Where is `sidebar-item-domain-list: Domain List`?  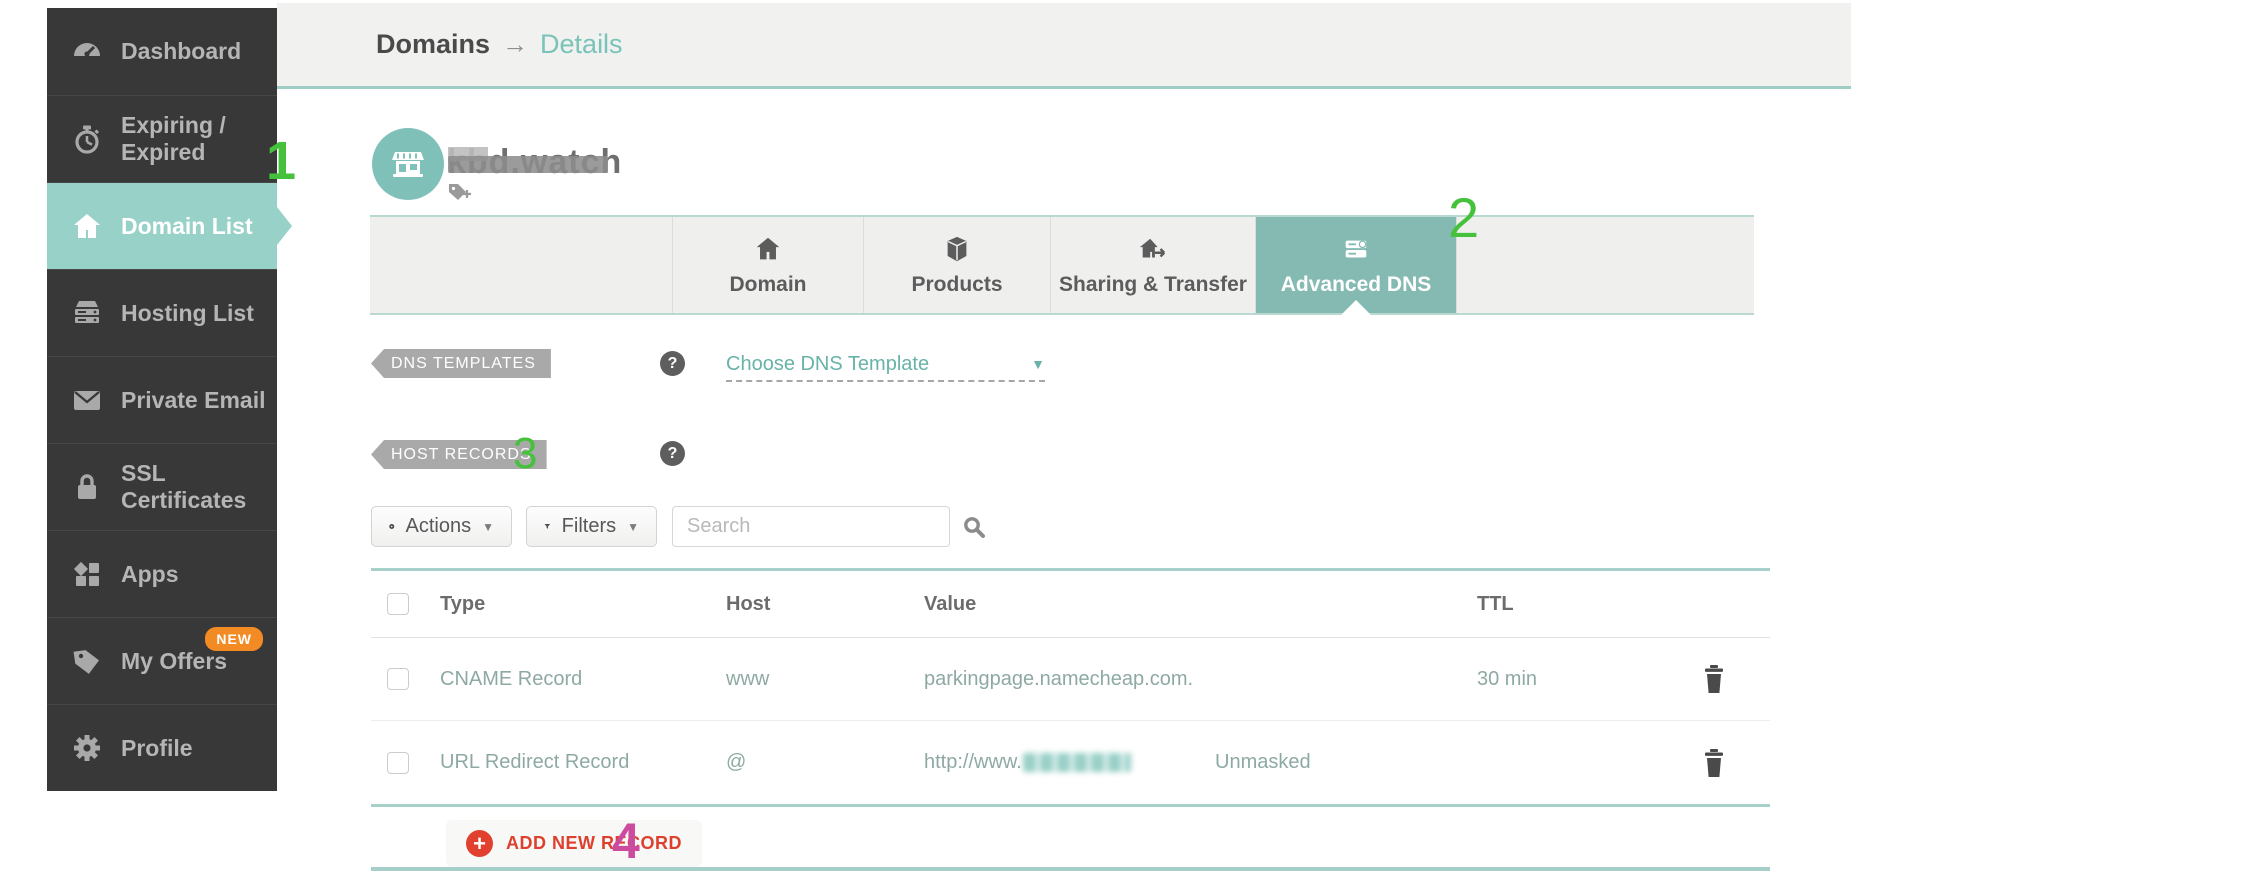 sidebar-item-domain-list: Domain List is located at coordinates (162, 225).